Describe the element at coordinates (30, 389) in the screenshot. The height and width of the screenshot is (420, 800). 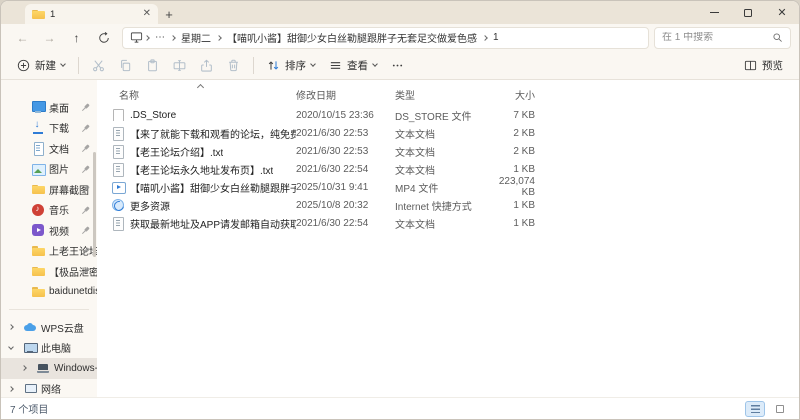
I see `network-icon` at that location.